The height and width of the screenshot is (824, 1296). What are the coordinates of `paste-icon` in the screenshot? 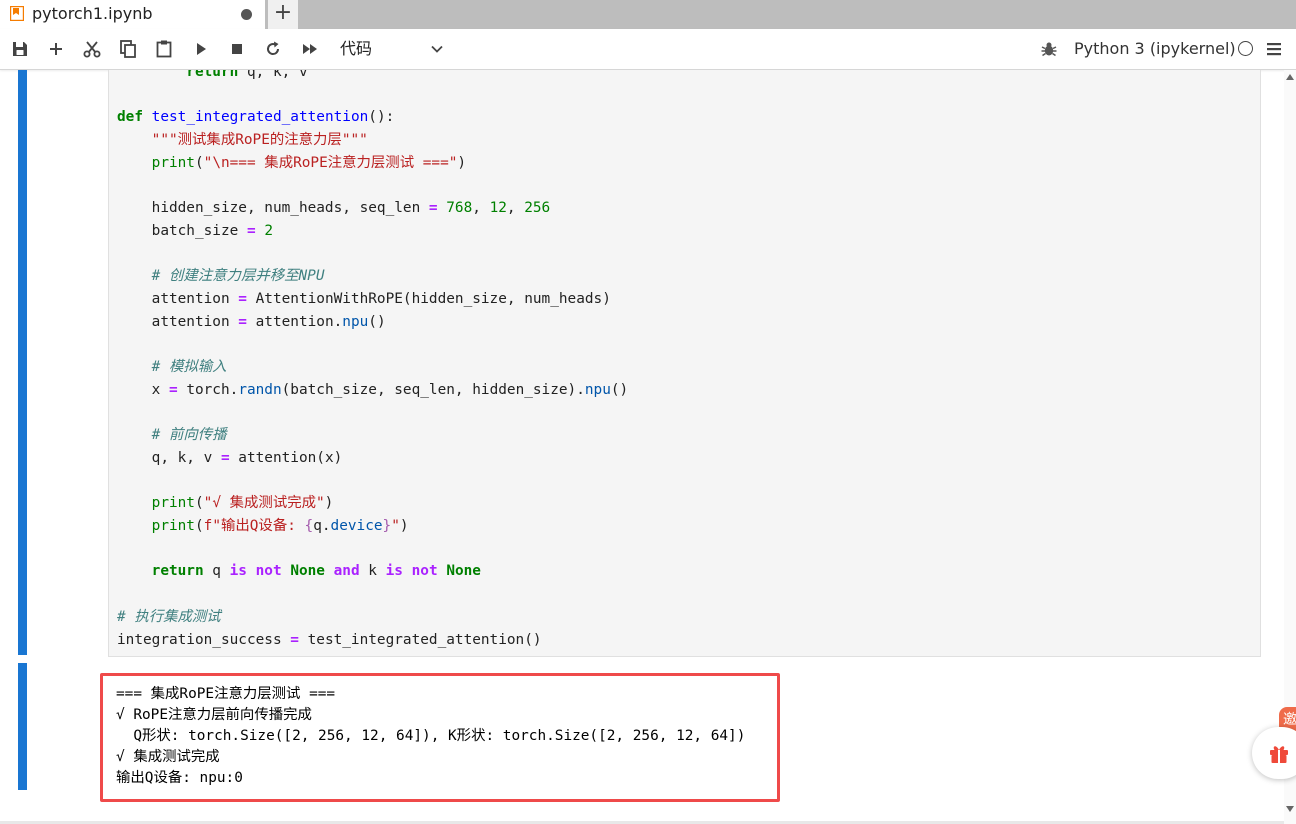 It's located at (164, 49).